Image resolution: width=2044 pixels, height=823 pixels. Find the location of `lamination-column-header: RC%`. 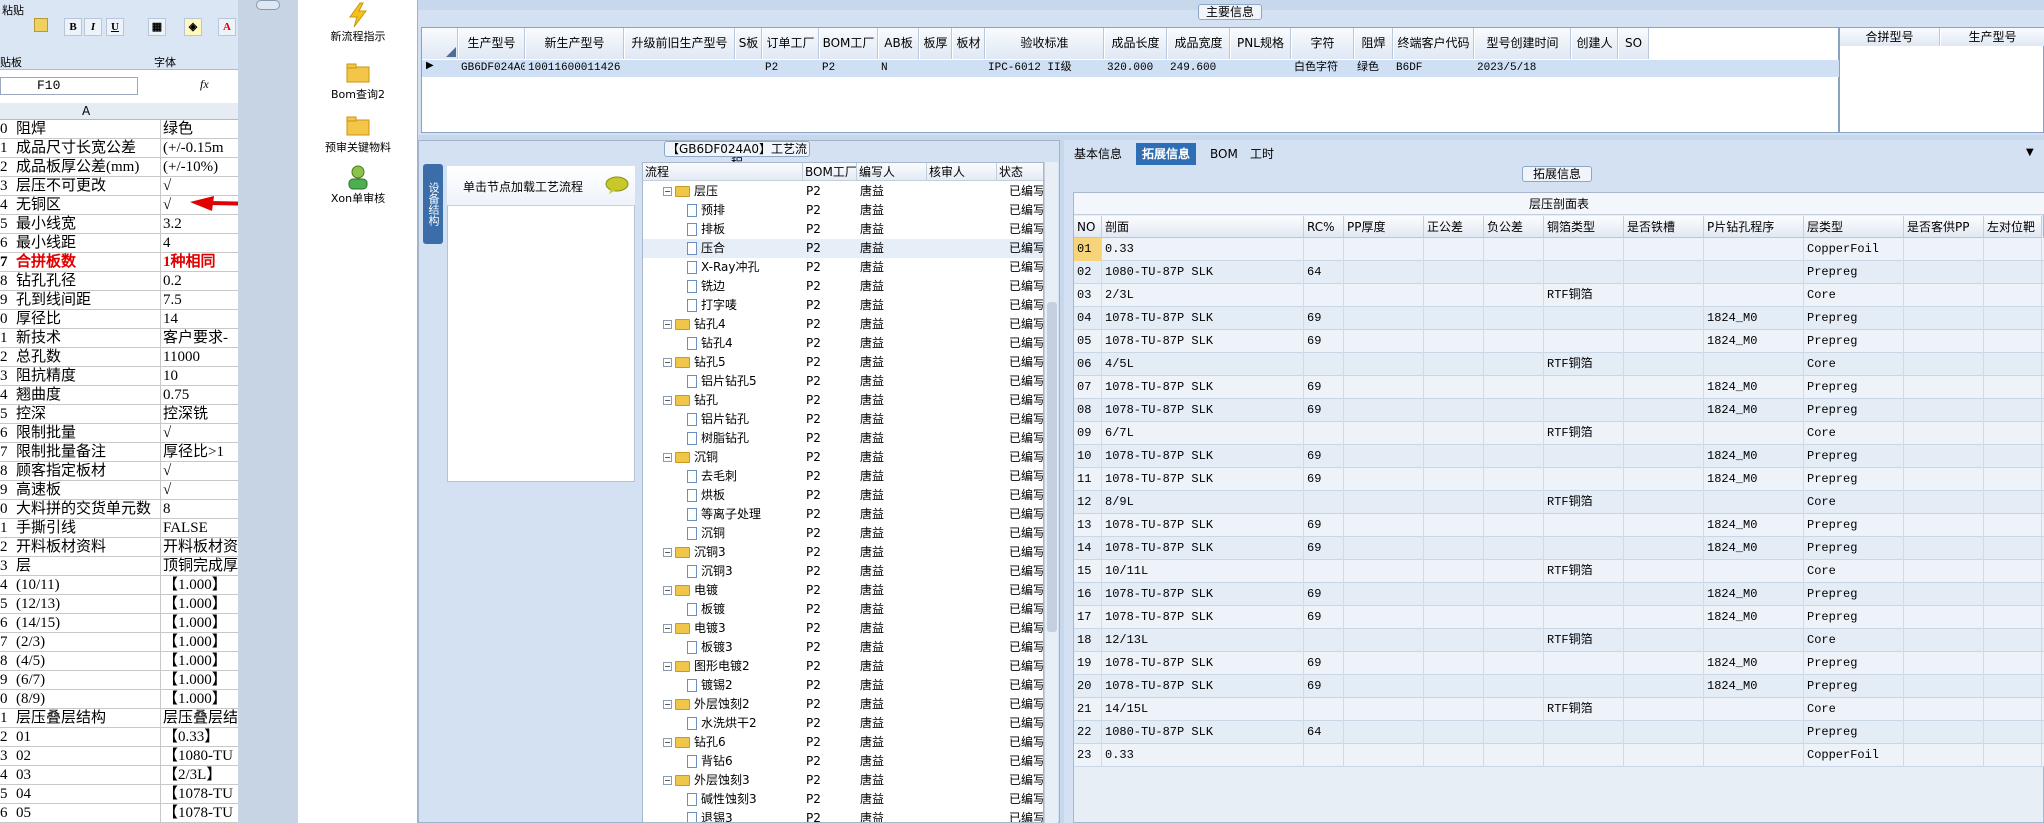

lamination-column-header: RC% is located at coordinates (1324, 227).